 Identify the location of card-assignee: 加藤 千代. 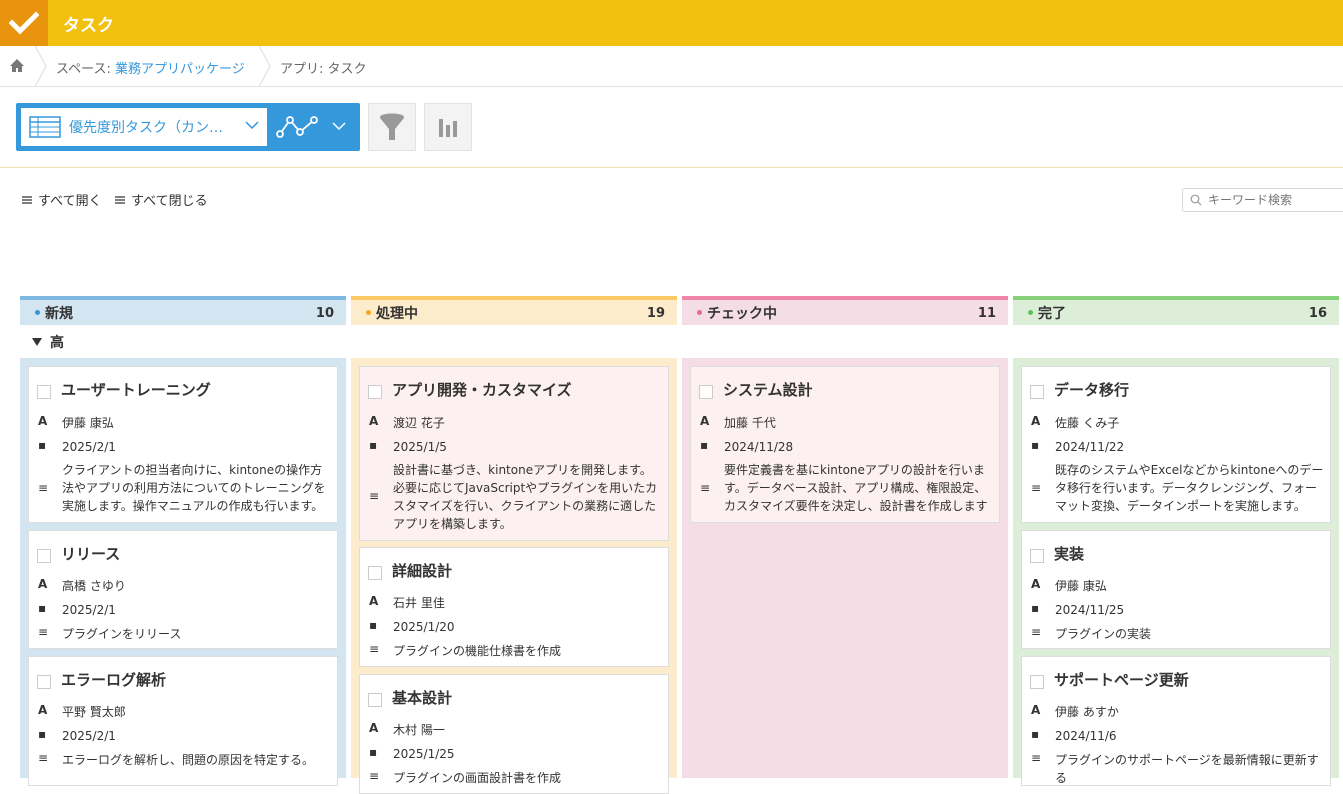
(750, 423).